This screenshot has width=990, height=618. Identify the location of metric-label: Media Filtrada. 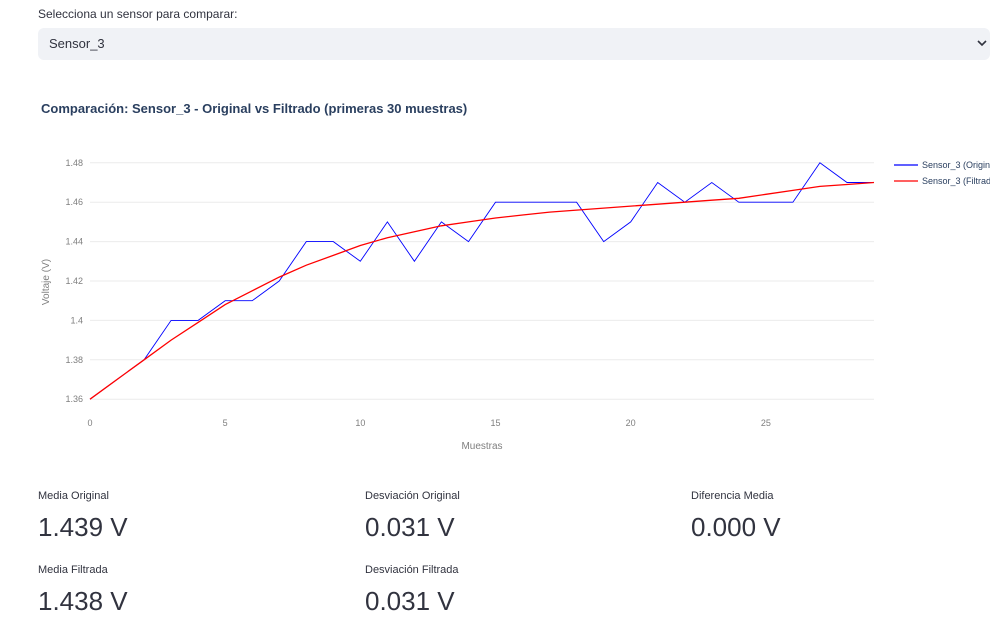
(73, 570).